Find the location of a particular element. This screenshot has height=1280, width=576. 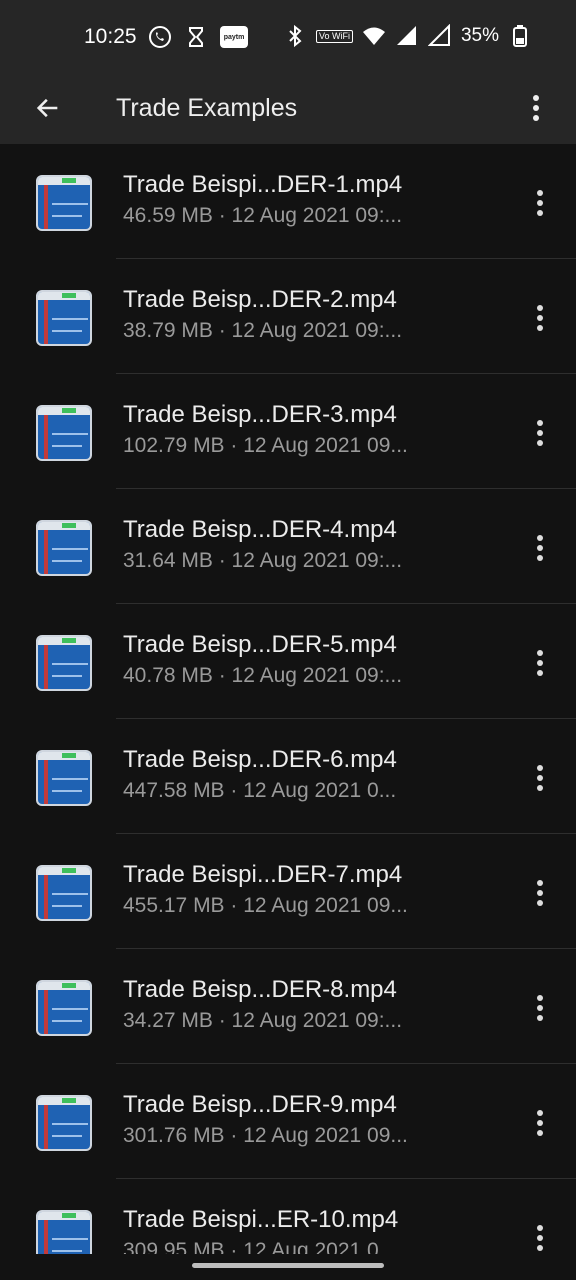

system-icons: Vo WiFi 35% is located at coordinates (407, 36).